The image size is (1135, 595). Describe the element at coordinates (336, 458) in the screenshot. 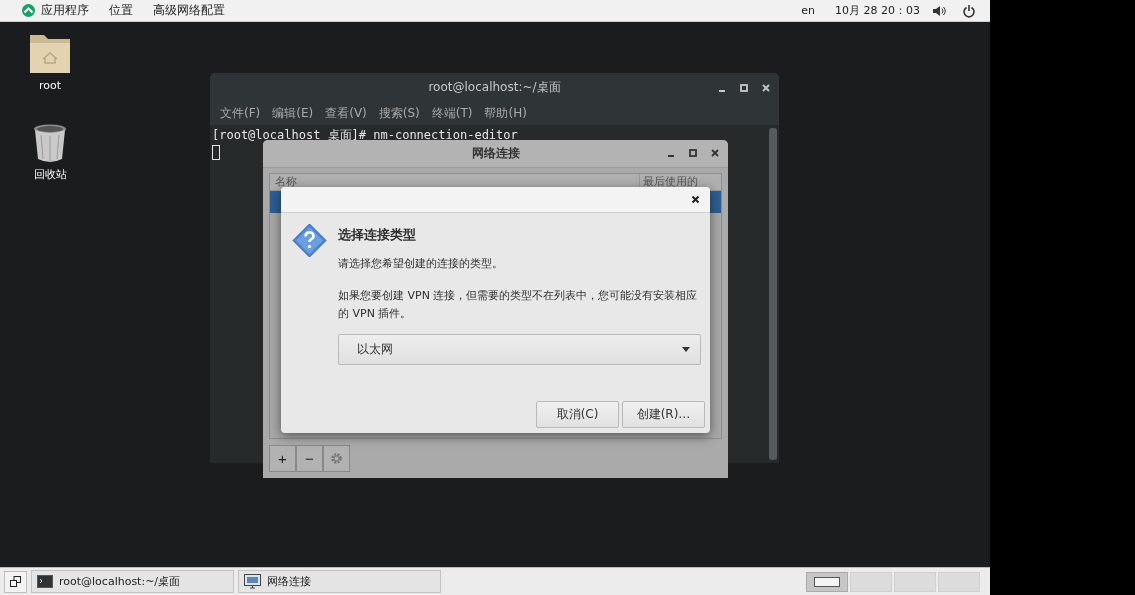

I see `settings-icon` at that location.